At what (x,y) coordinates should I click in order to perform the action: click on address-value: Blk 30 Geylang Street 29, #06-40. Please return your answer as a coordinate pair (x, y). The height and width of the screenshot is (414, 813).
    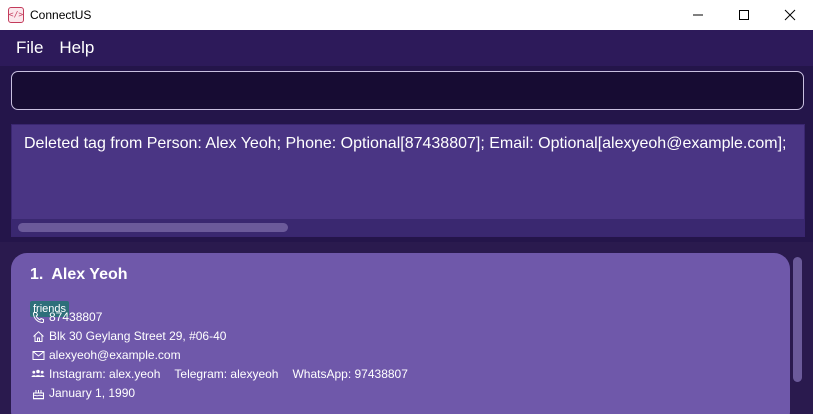
    Looking at the image, I should click on (138, 336).